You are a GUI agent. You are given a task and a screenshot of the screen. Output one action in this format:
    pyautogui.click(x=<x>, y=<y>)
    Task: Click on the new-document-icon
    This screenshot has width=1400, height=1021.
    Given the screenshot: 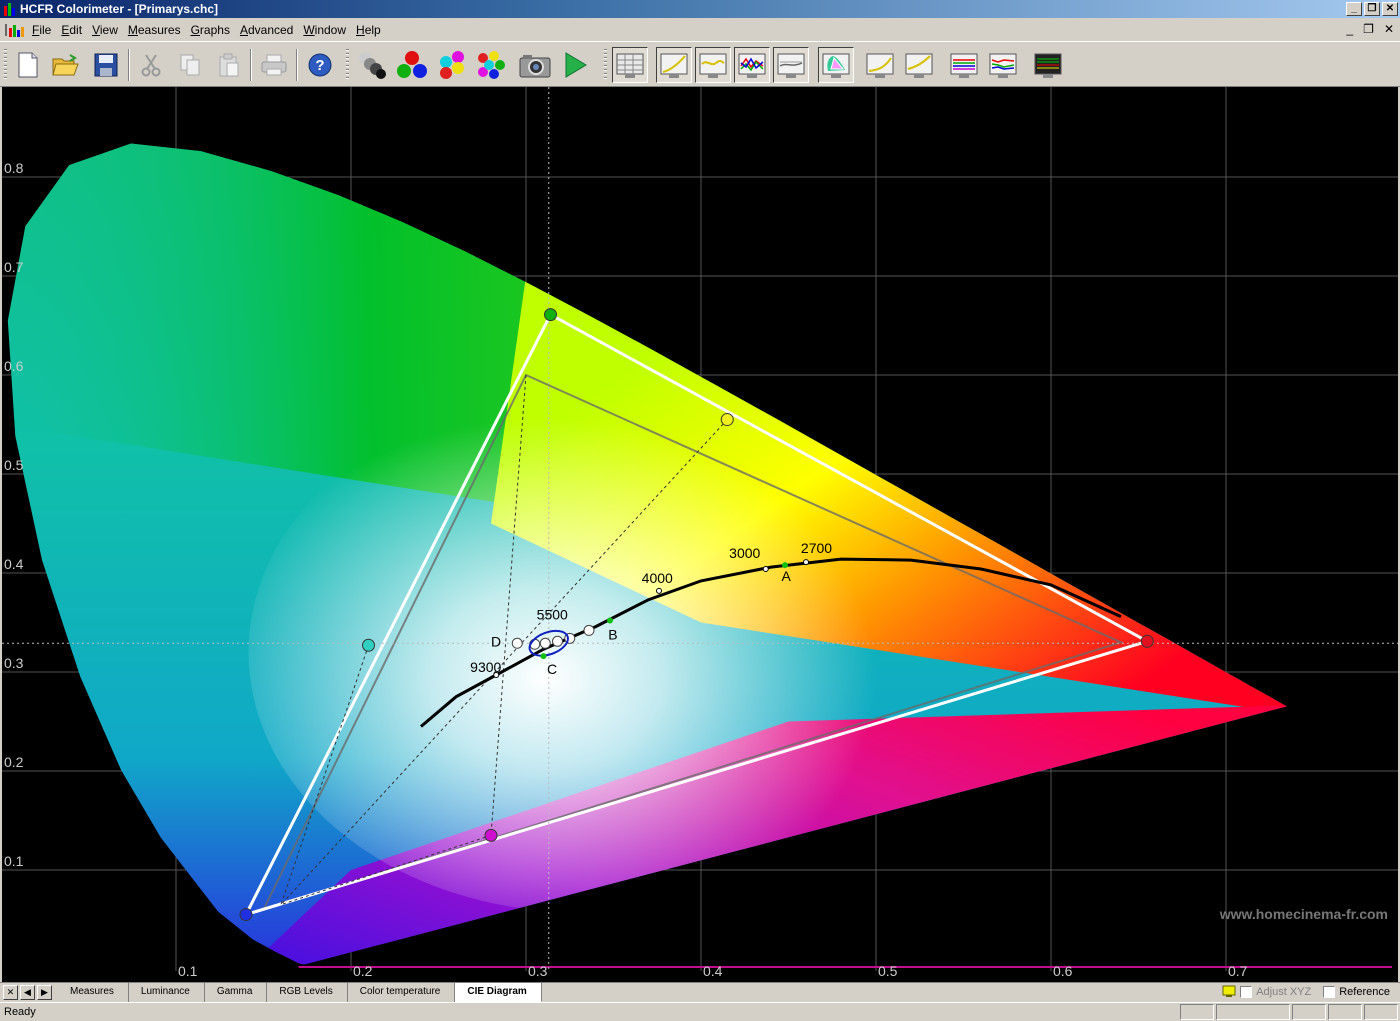 What is the action you would take?
    pyautogui.click(x=28, y=65)
    